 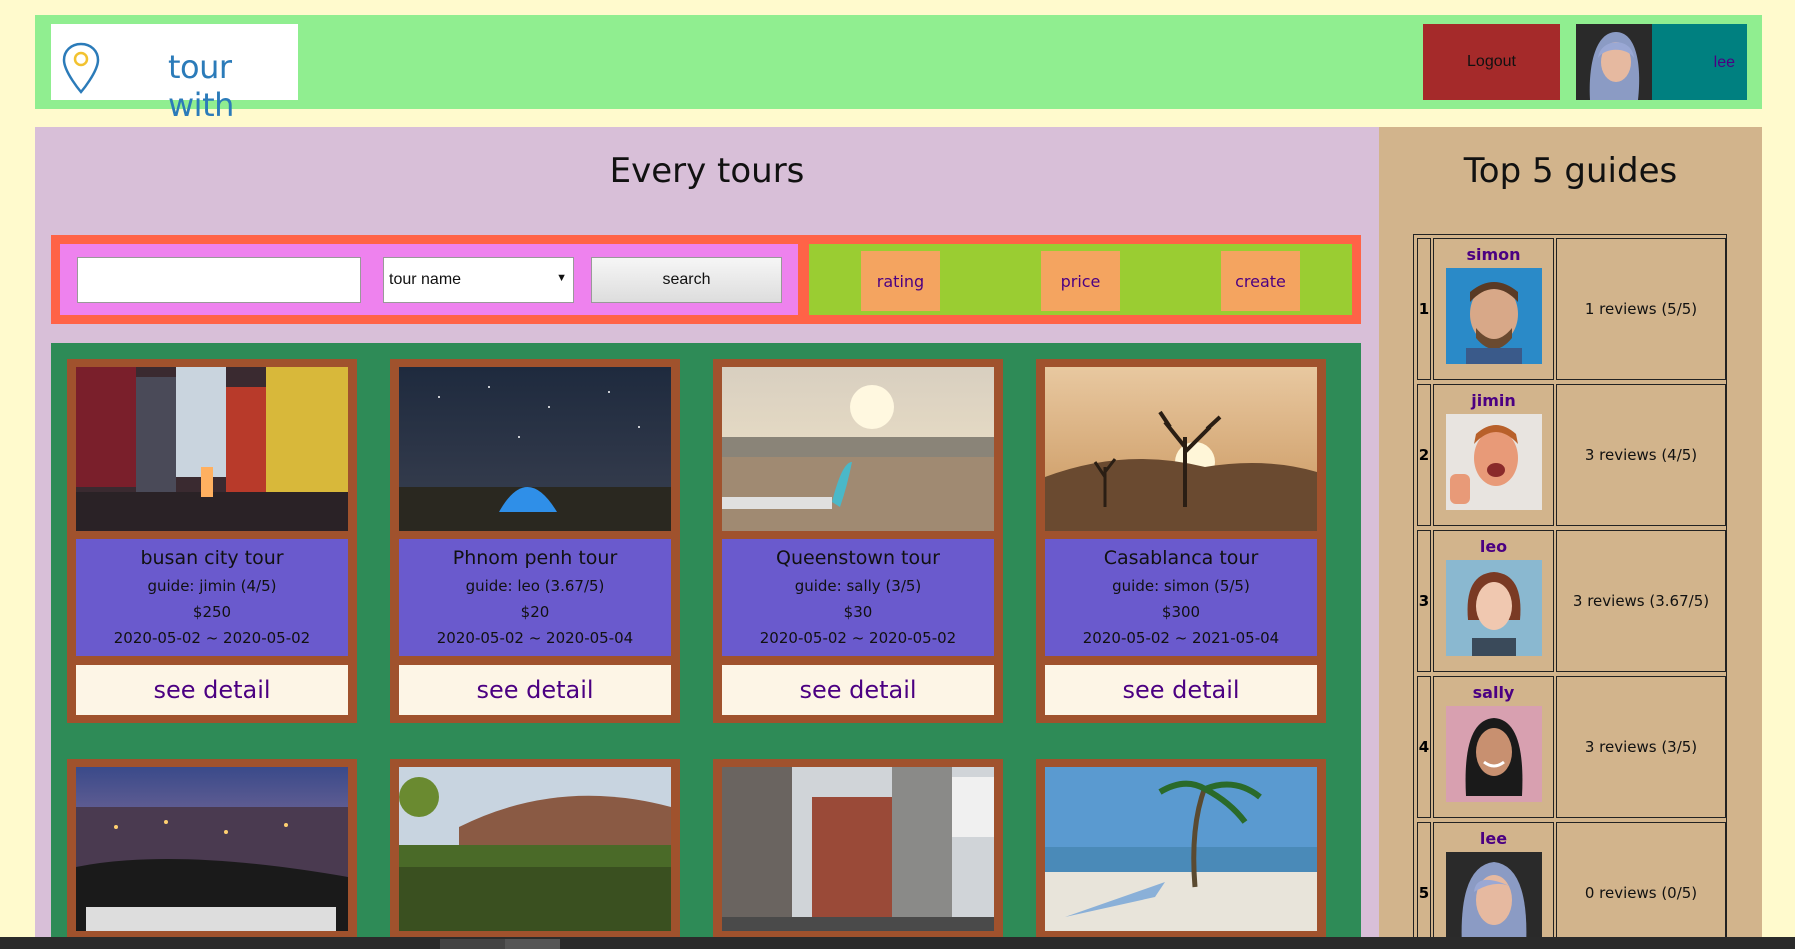 I want to click on table-row: 3 leo 3 reviews (3.67/5), so click(x=1570, y=601).